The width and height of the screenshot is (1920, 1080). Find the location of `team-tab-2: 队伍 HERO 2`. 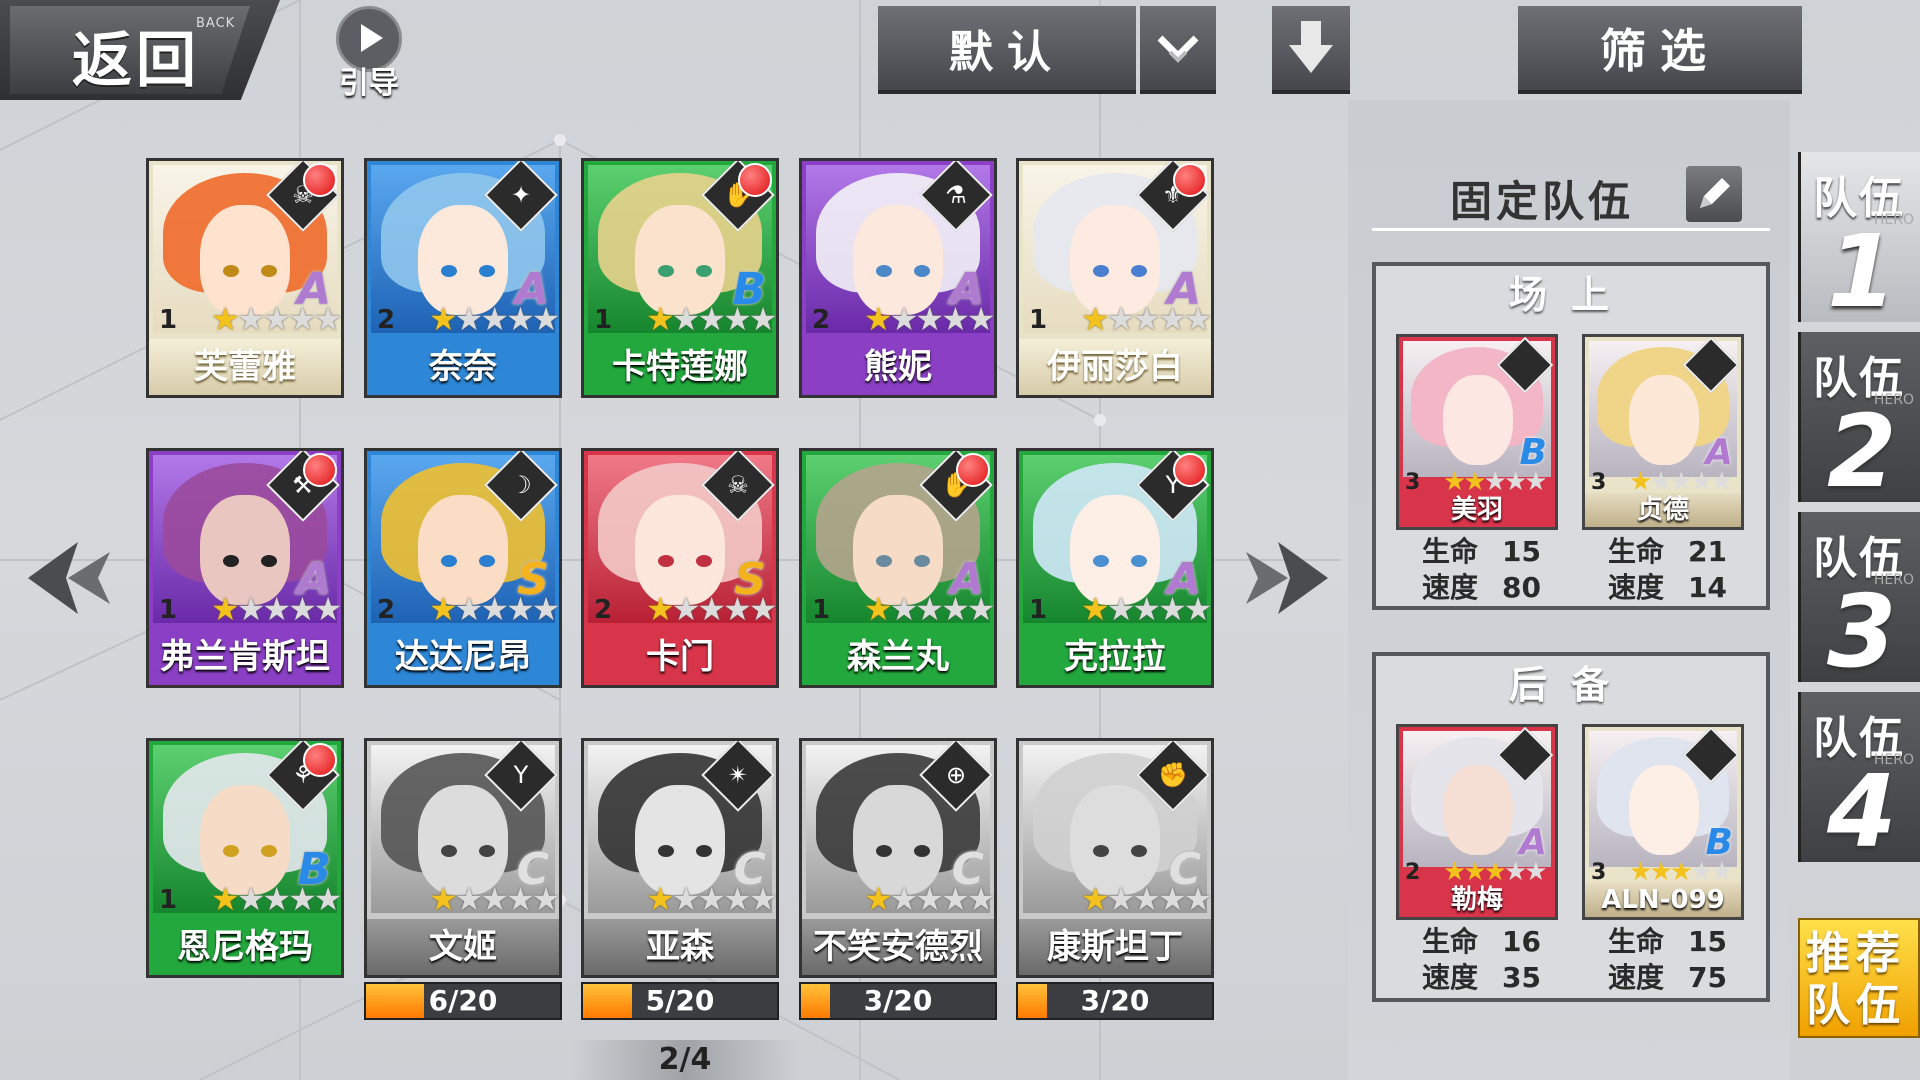

team-tab-2: 队伍 HERO 2 is located at coordinates (1859, 417).